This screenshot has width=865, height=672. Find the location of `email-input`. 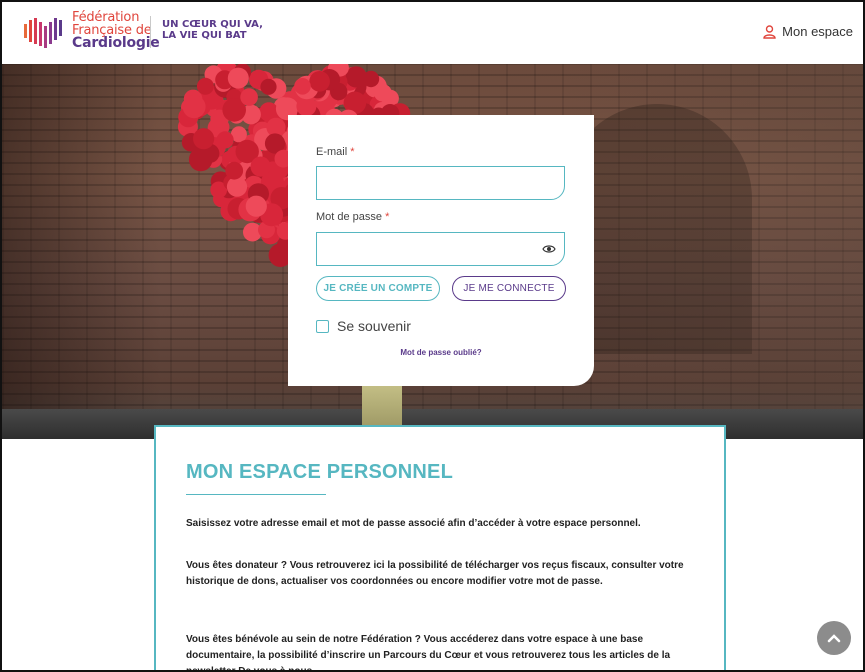

email-input is located at coordinates (440, 183).